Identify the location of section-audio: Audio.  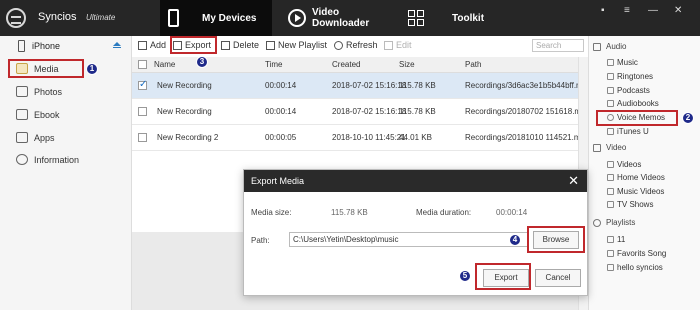
(609, 46).